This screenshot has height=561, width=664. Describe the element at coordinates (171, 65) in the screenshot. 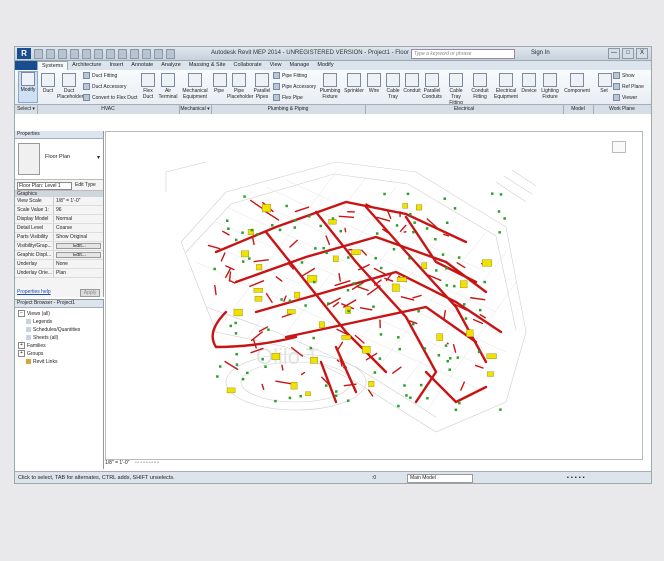

I see `tab-analyze: Analyze` at that location.